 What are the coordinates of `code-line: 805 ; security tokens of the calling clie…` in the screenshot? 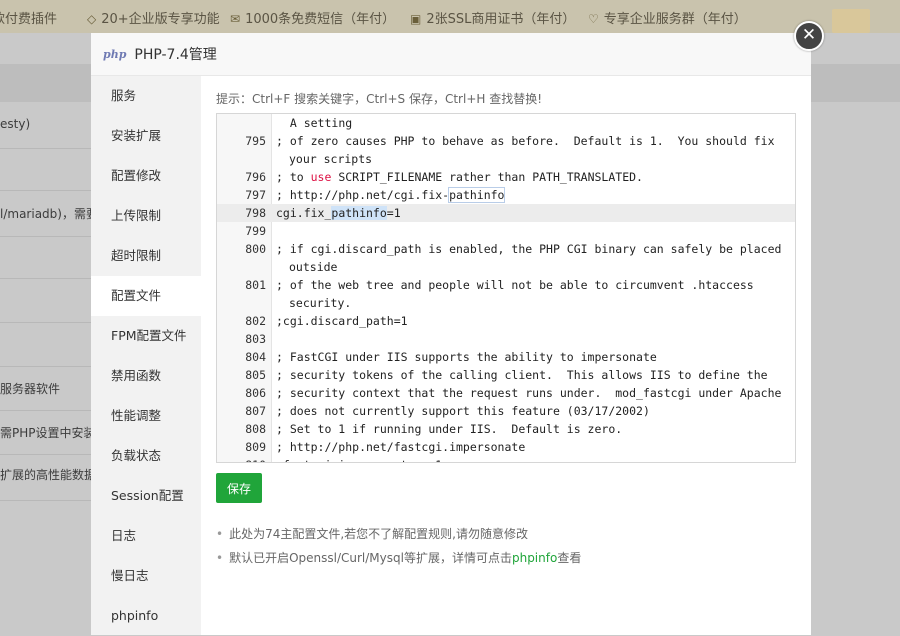 It's located at (506, 375).